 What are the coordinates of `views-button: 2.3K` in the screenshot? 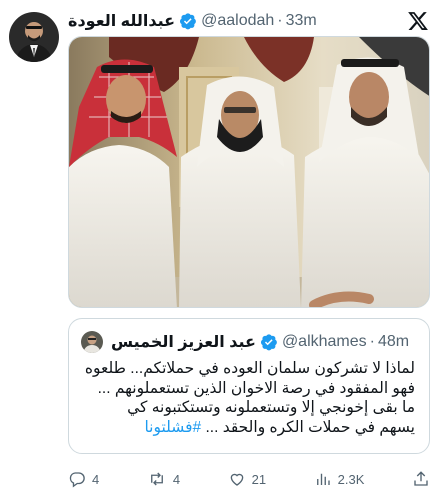 It's located at (339, 479).